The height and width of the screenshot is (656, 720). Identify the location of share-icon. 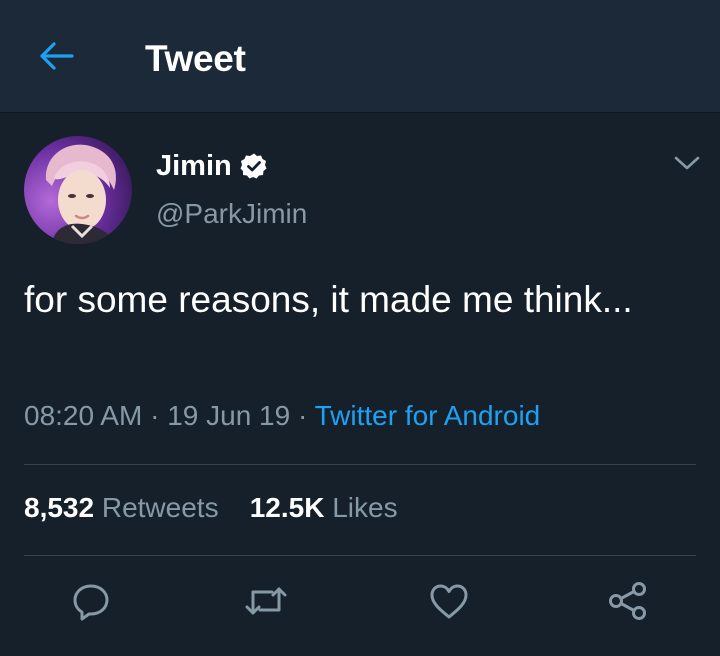
(628, 603).